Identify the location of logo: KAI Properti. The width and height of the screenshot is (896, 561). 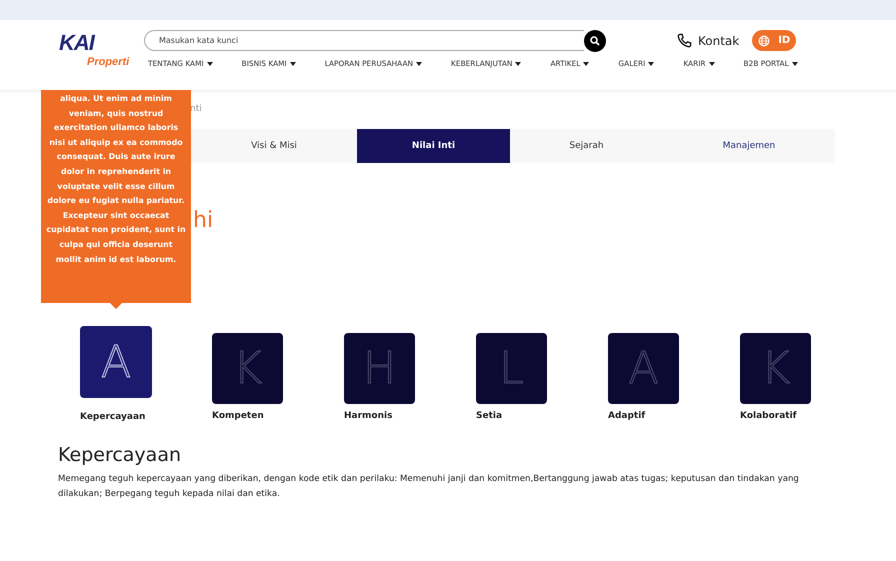
(94, 49).